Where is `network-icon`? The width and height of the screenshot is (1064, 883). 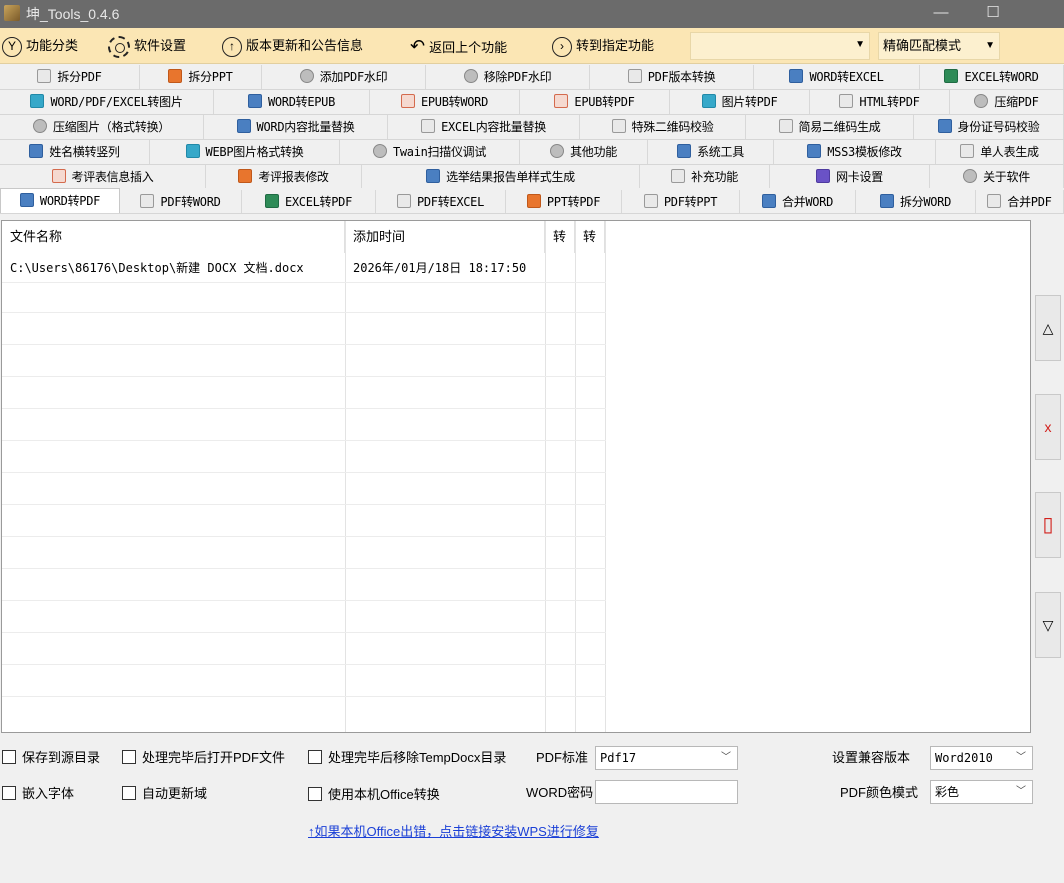
network-icon is located at coordinates (823, 176).